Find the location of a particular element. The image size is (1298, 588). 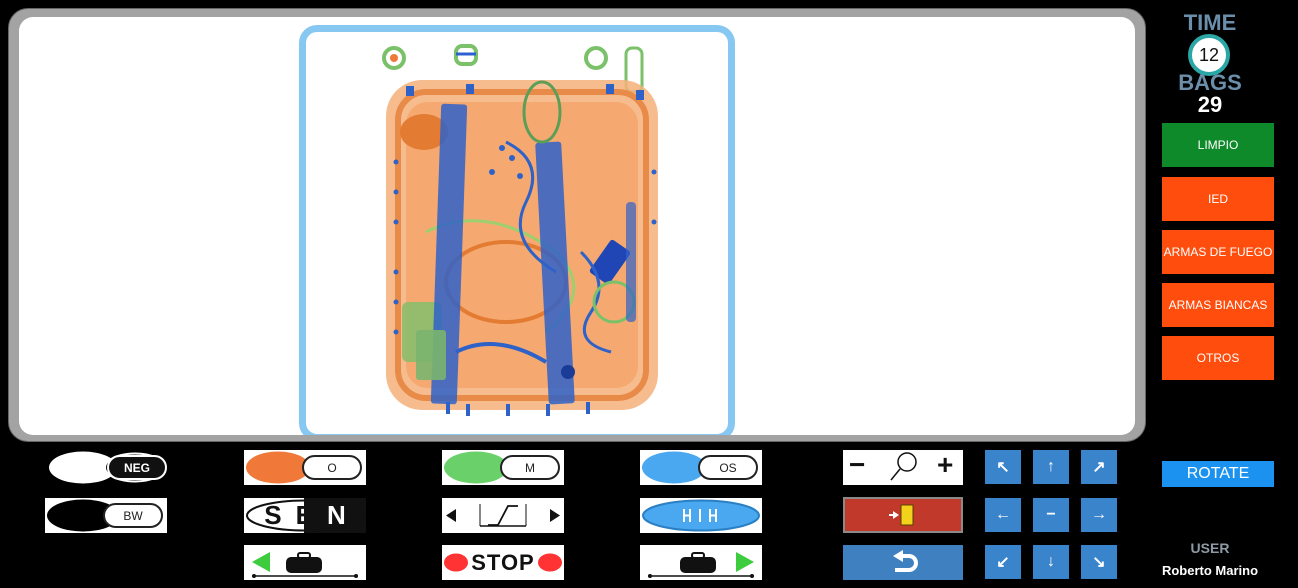

user-name: Roberto Marino is located at coordinates (1210, 570).